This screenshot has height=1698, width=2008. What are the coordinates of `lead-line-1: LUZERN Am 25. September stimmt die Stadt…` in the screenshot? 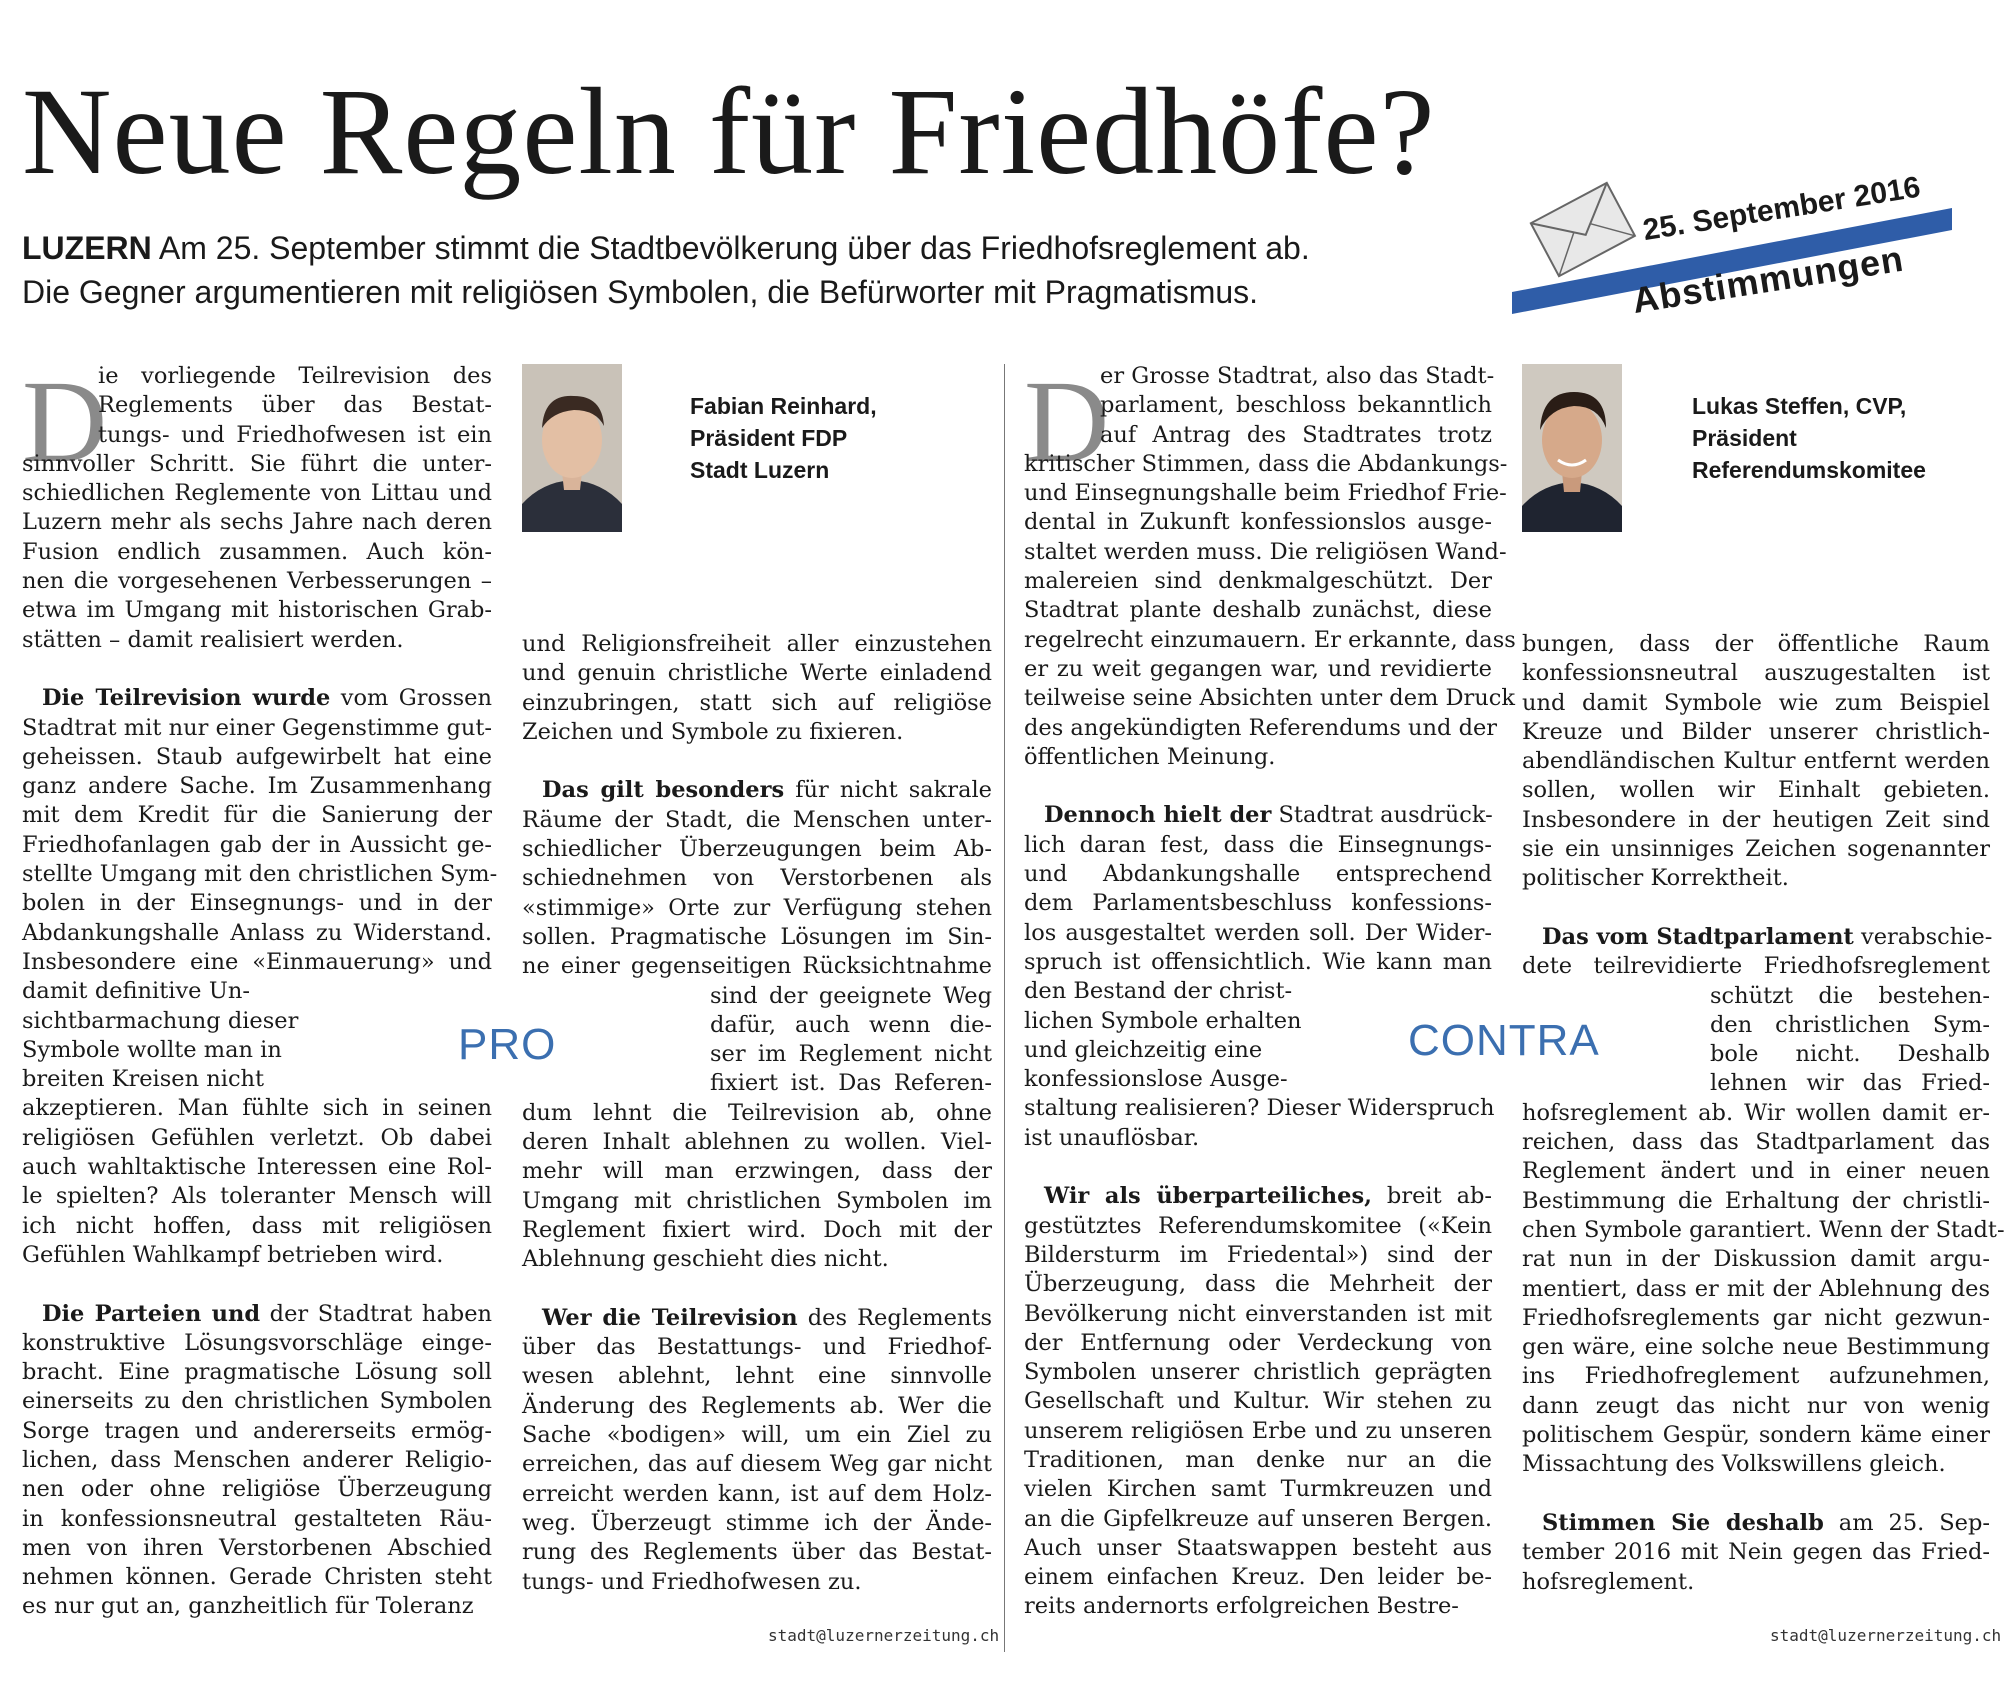 It's located at (757, 248).